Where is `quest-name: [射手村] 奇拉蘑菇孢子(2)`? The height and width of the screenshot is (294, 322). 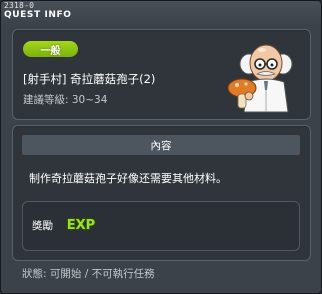
quest-name: [射手村] 奇拉蘑菇孢子(2) is located at coordinates (89, 79).